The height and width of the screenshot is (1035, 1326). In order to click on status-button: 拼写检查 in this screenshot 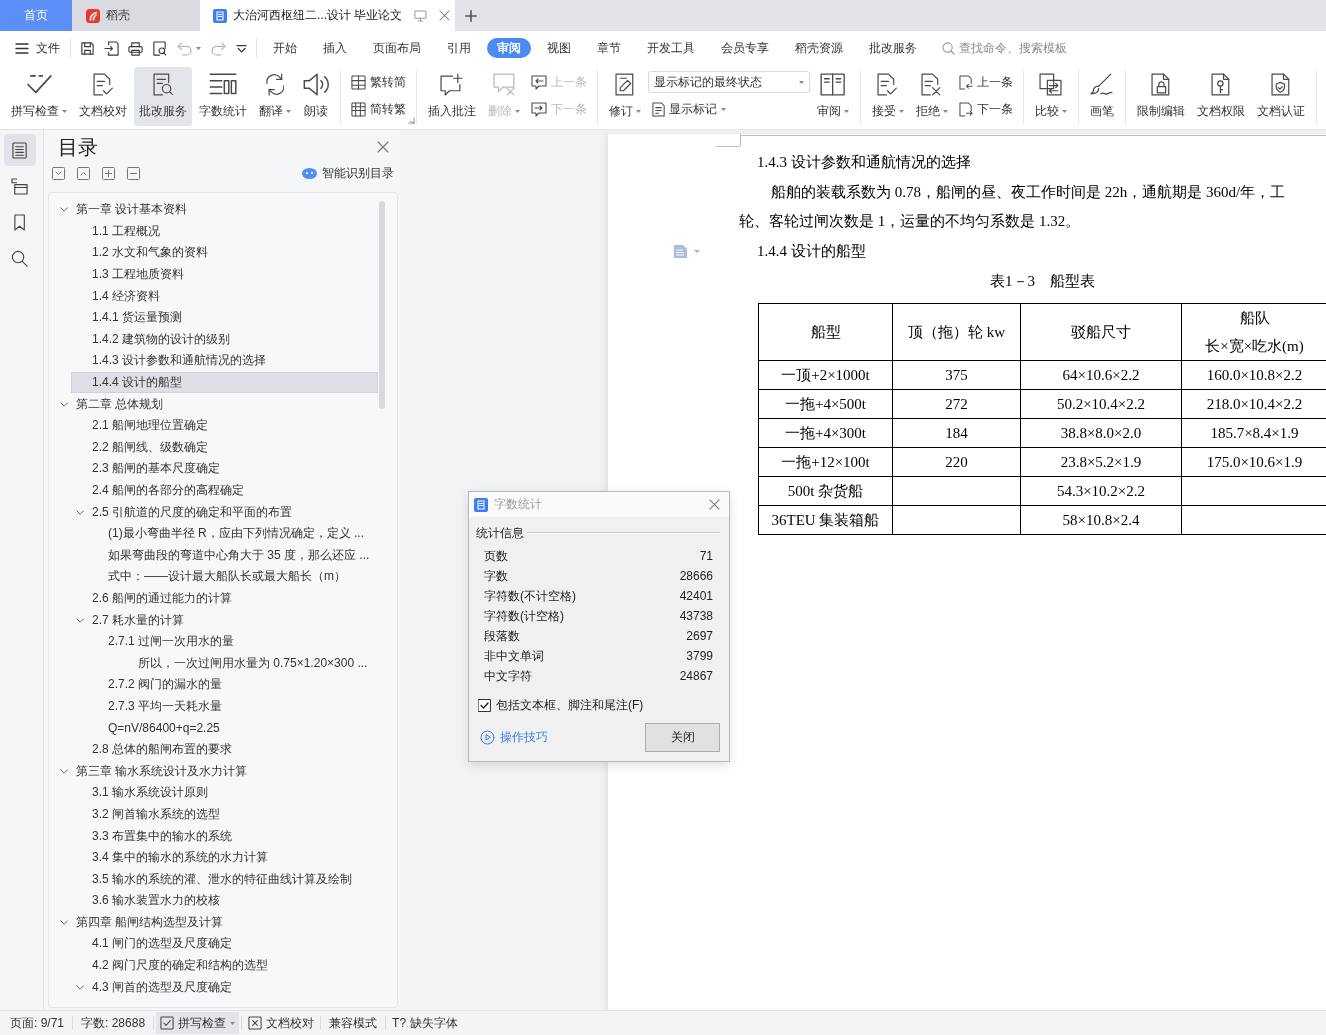, I will do `click(198, 1023)`.